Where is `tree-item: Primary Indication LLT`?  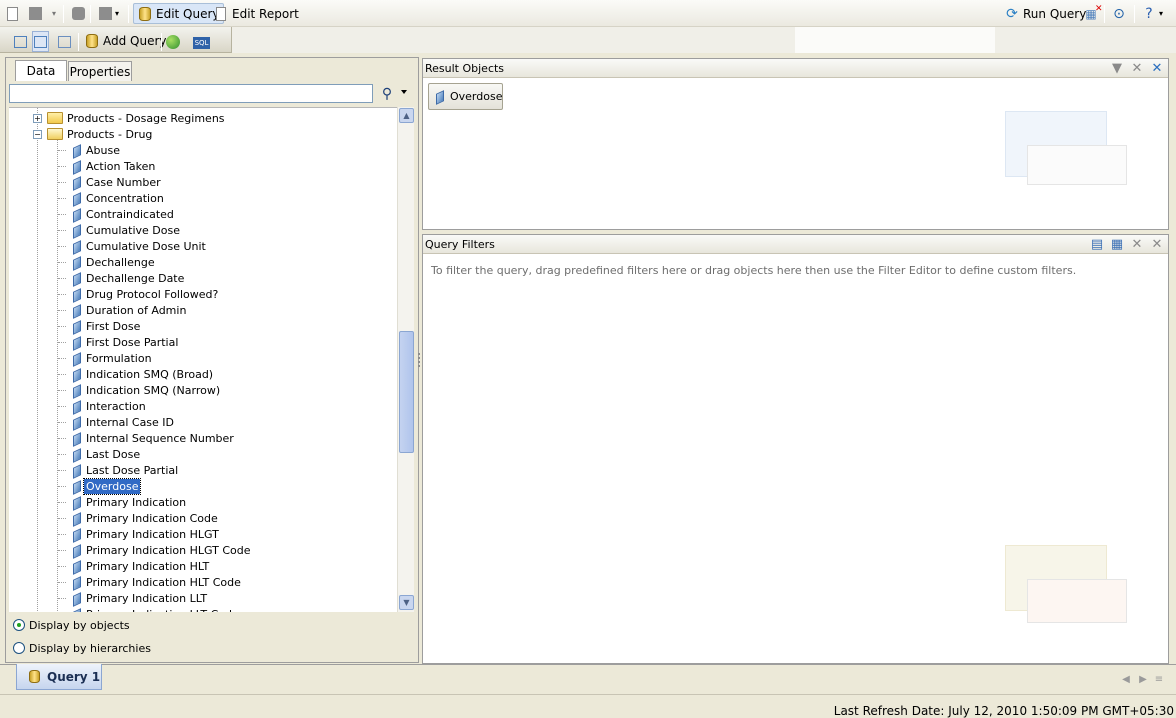
tree-item: Primary Indication LLT is located at coordinates (140, 598).